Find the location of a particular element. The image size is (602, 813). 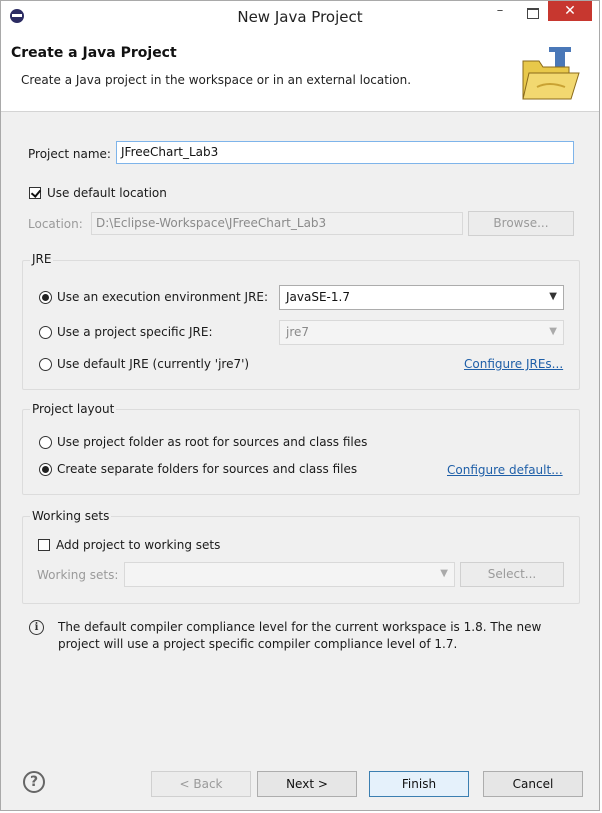

working-sets-label: Working sets: is located at coordinates (78, 575).